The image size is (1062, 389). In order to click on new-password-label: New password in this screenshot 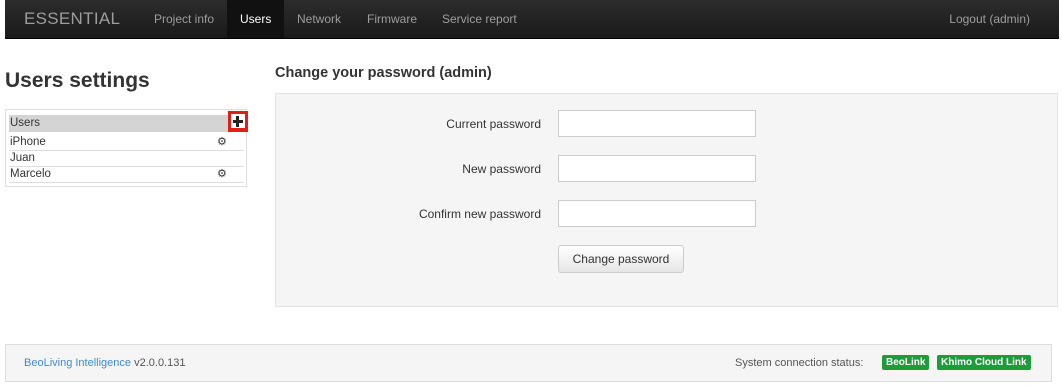, I will do `click(501, 169)`.